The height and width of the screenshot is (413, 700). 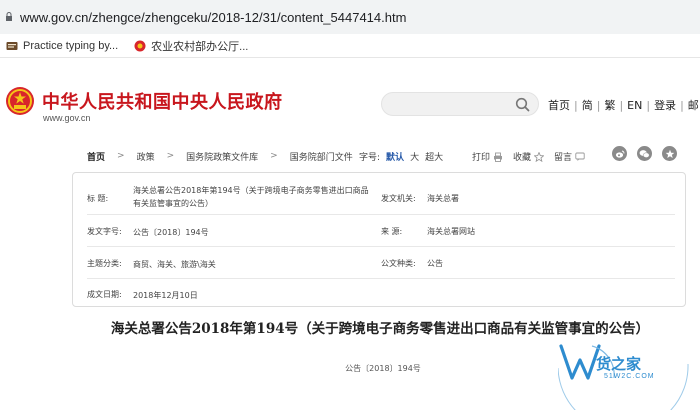 What do you see at coordinates (398, 198) in the screenshot?
I see `issuer-label: 发文机关:` at bounding box center [398, 198].